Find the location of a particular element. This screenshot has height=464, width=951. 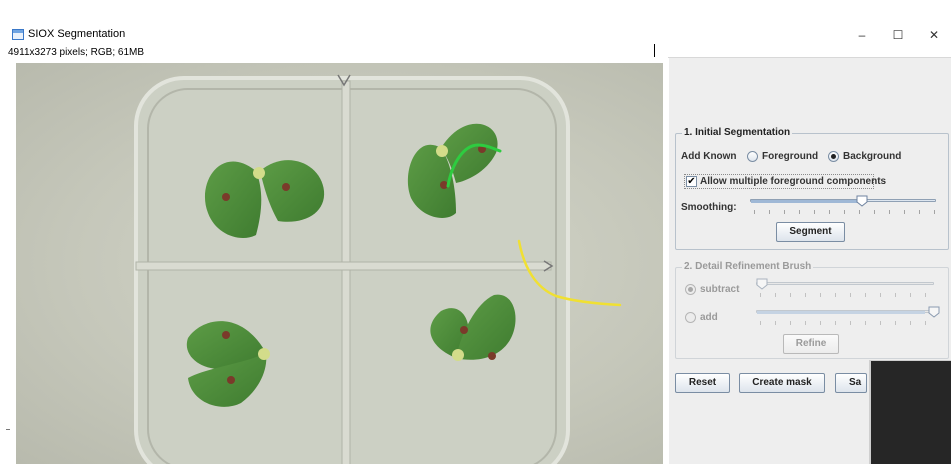

reset-button: Reset is located at coordinates (702, 383).